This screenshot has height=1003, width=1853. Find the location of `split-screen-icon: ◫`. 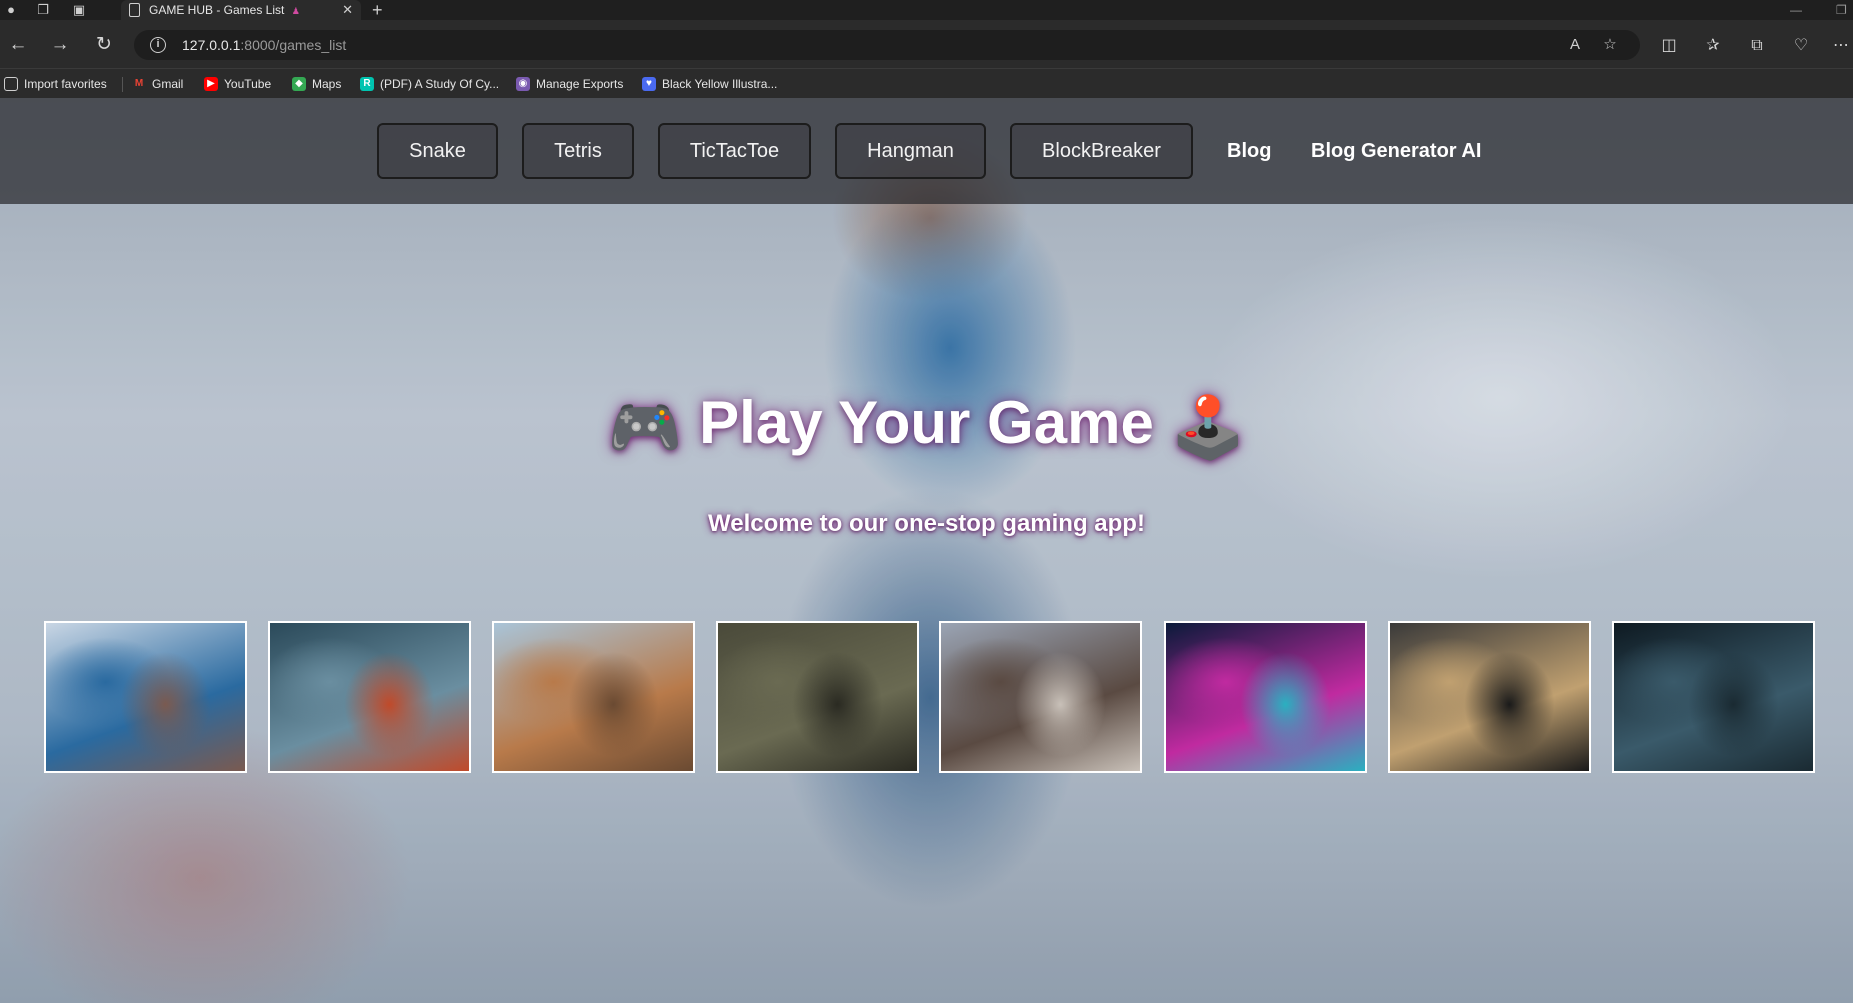

split-screen-icon: ◫ is located at coordinates (1669, 46).